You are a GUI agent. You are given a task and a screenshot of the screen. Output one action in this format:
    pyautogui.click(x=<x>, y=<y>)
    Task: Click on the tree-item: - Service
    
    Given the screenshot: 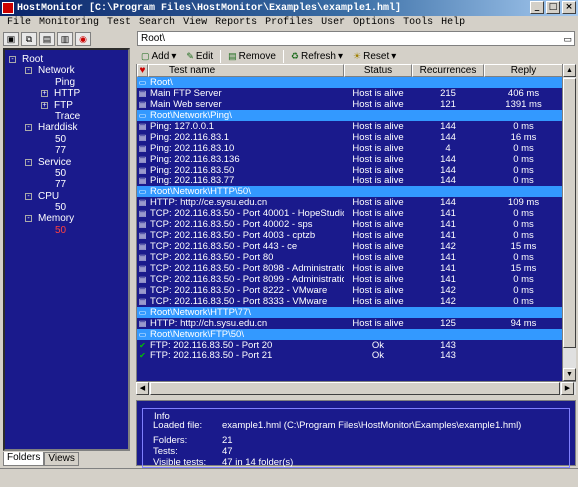 What is the action you would take?
    pyautogui.click(x=66, y=162)
    